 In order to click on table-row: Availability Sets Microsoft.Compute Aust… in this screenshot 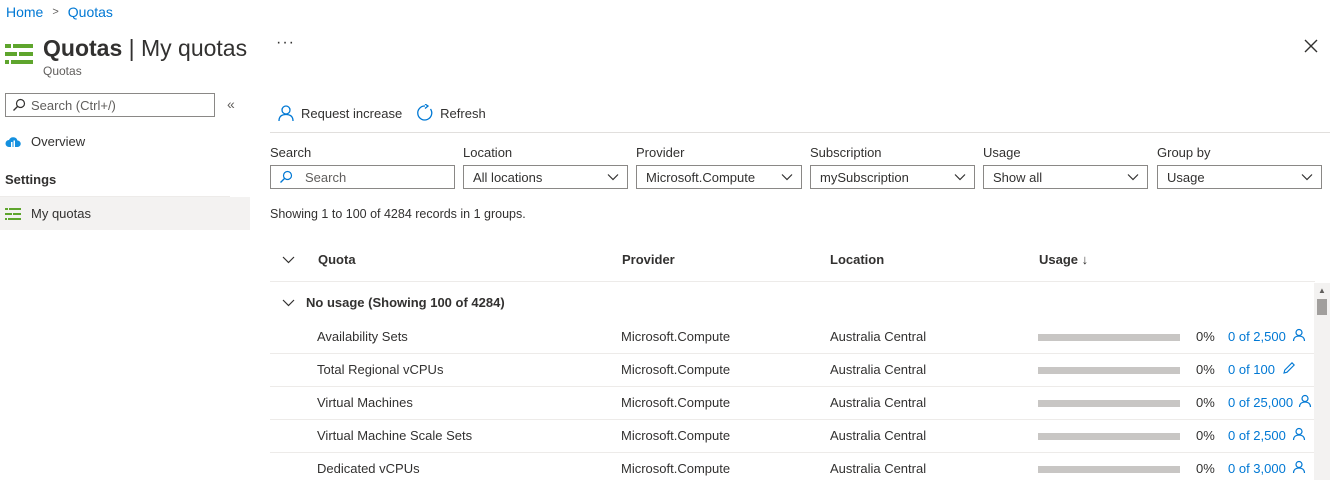, I will do `click(792, 337)`.